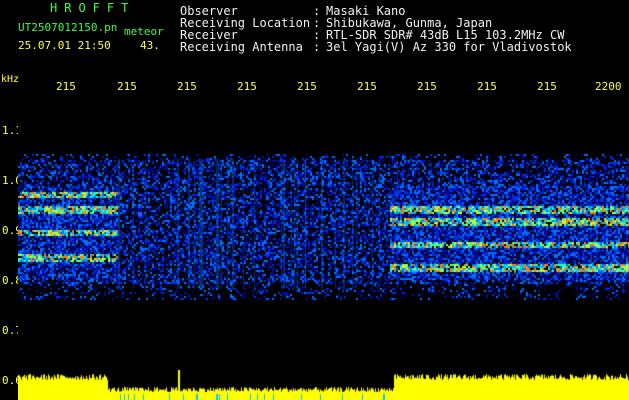 This screenshot has width=629, height=400. I want to click on signal-level-bars, so click(323, 384).